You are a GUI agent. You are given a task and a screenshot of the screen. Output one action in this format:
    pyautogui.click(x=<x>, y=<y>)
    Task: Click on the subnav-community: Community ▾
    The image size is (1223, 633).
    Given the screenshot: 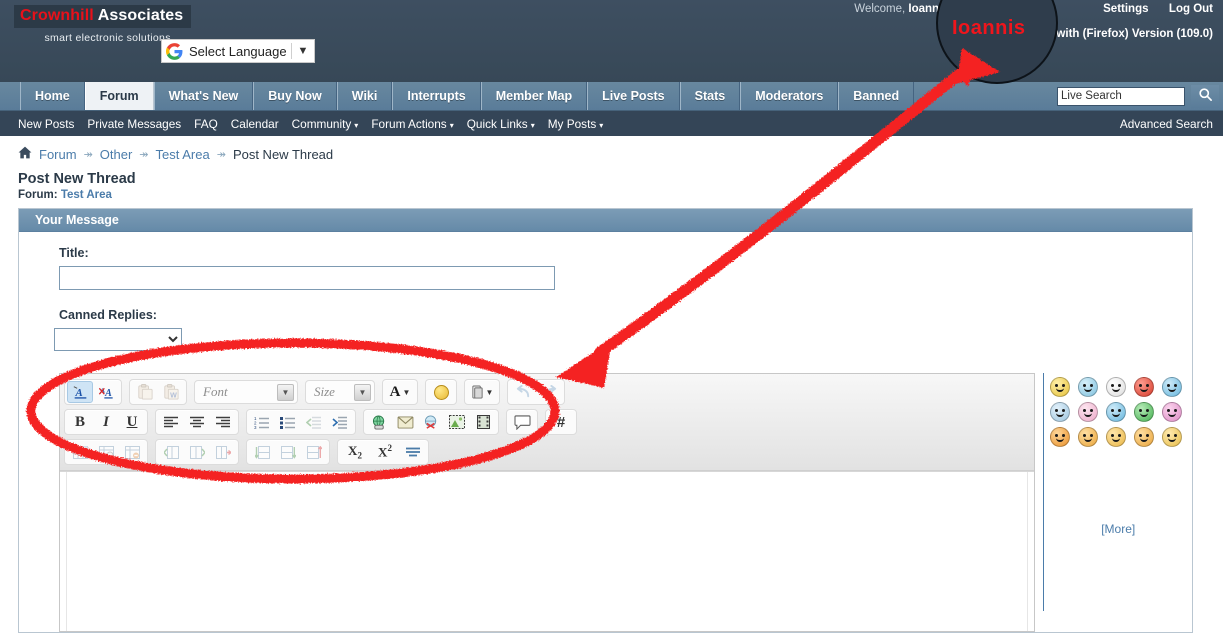 What is the action you would take?
    pyautogui.click(x=325, y=124)
    